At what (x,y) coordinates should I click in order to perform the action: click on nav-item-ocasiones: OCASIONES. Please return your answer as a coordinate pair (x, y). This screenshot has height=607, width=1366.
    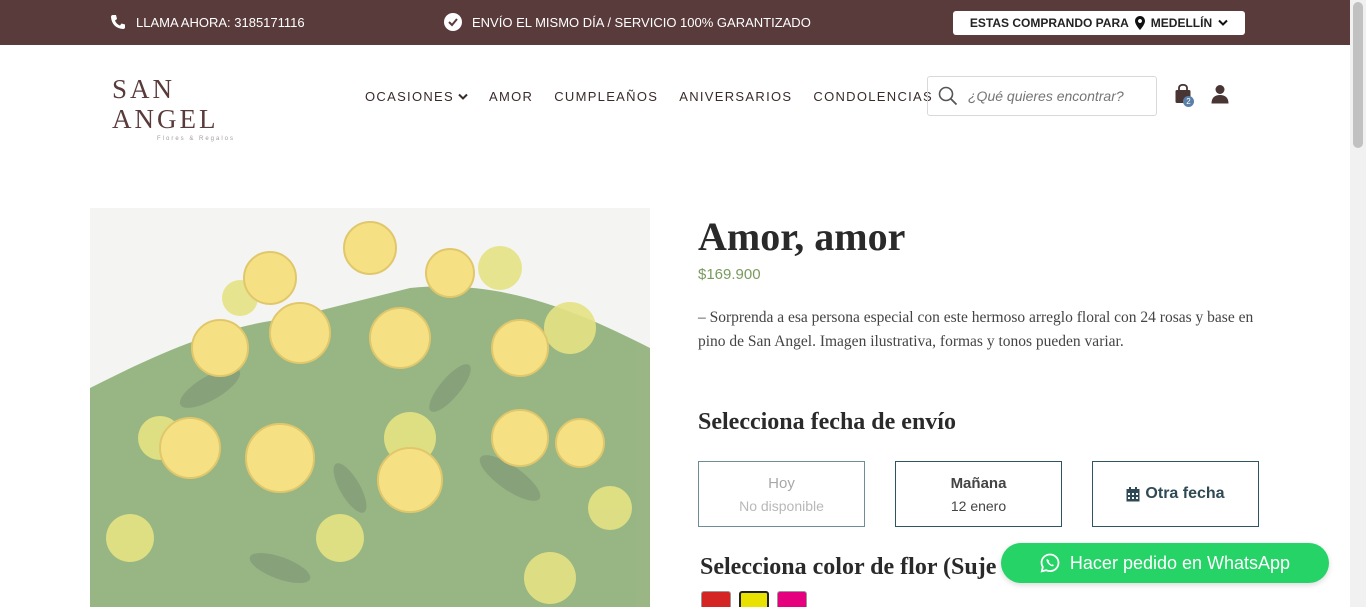
    Looking at the image, I should click on (416, 96).